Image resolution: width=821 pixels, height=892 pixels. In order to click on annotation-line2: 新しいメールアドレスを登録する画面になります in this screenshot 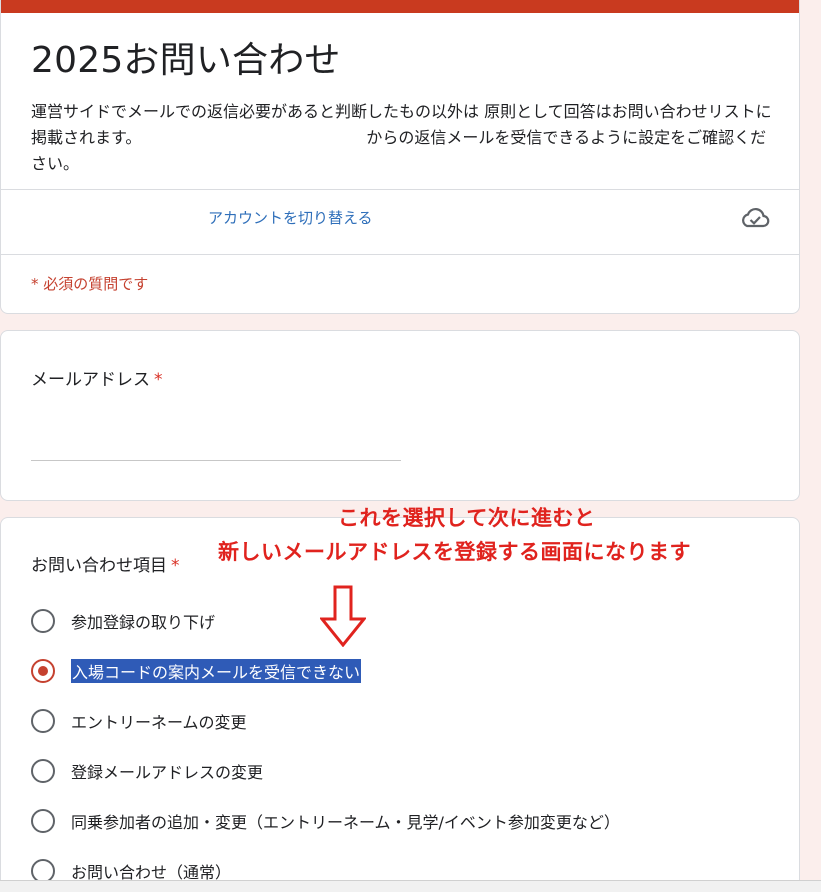, I will do `click(454, 552)`.